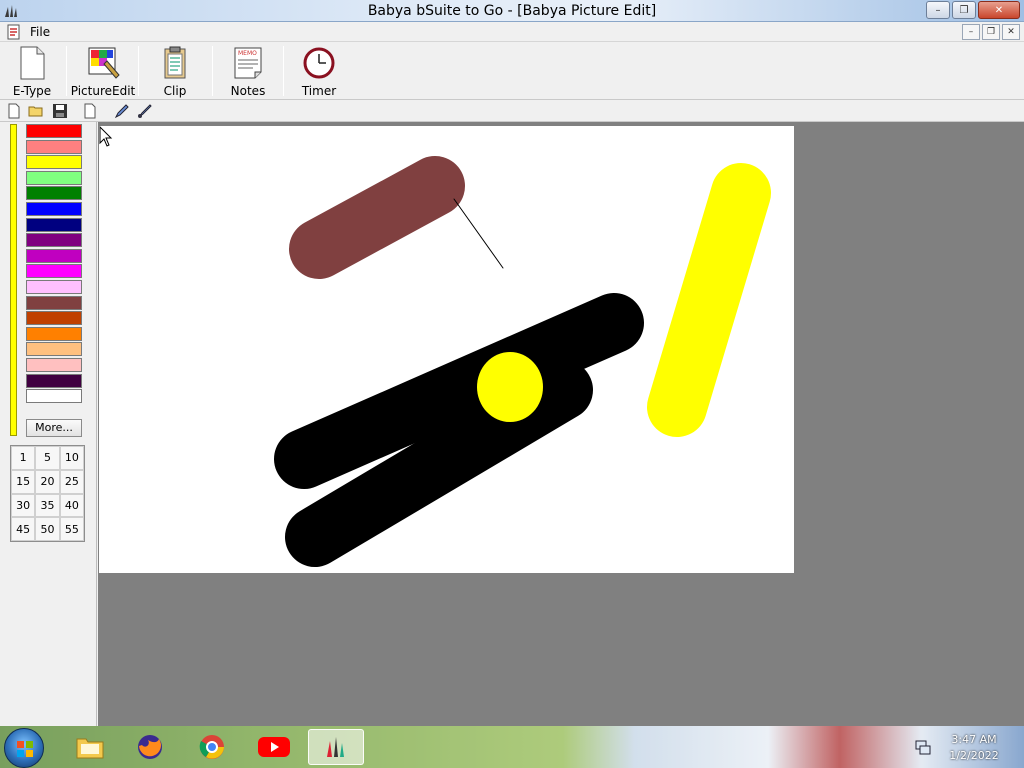 The width and height of the screenshot is (1024, 768). I want to click on color-palette, so click(54, 264).